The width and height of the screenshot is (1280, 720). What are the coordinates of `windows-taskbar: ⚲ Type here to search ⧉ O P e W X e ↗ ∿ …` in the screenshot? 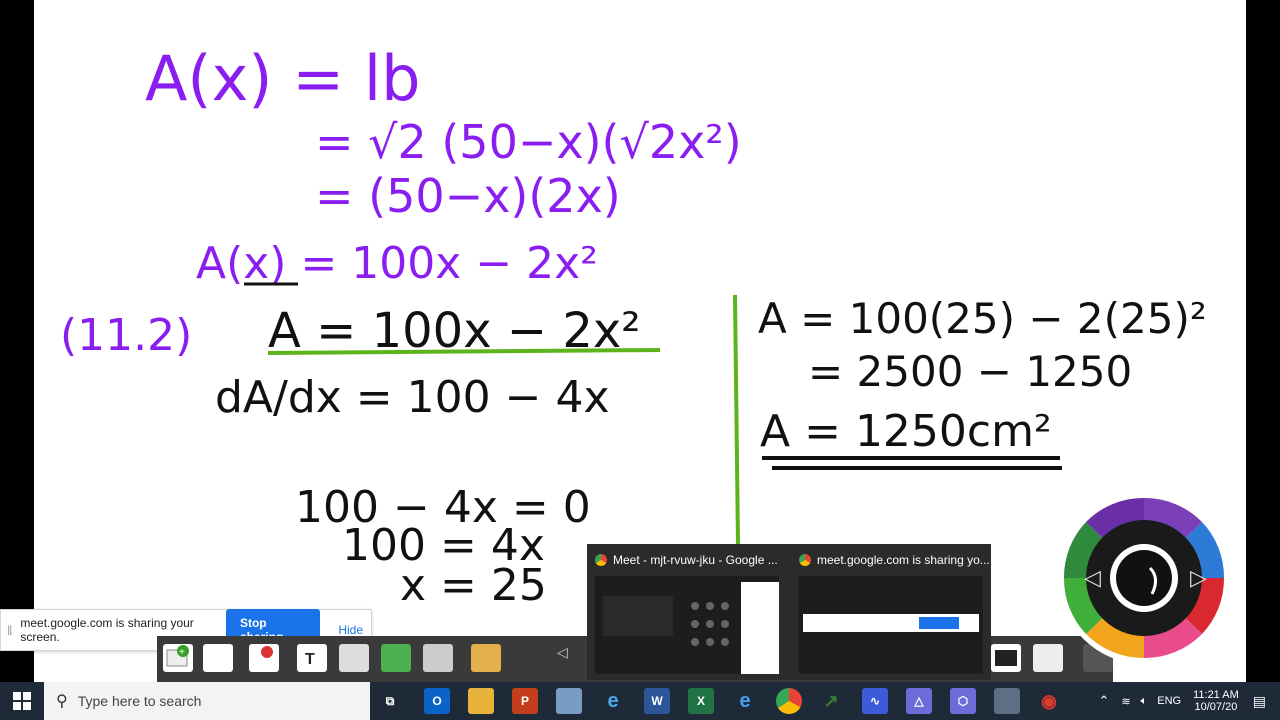 It's located at (640, 701).